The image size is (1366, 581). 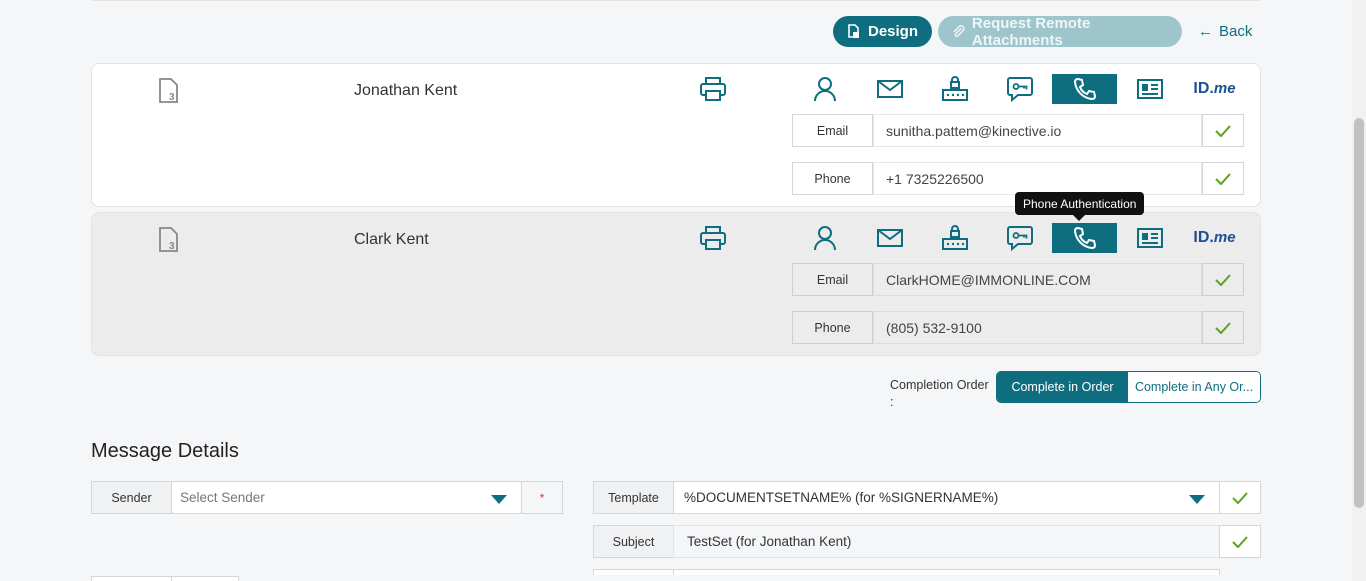 I want to click on email-row: Email sunitha.pattem@kinective.io, so click(x=1018, y=130).